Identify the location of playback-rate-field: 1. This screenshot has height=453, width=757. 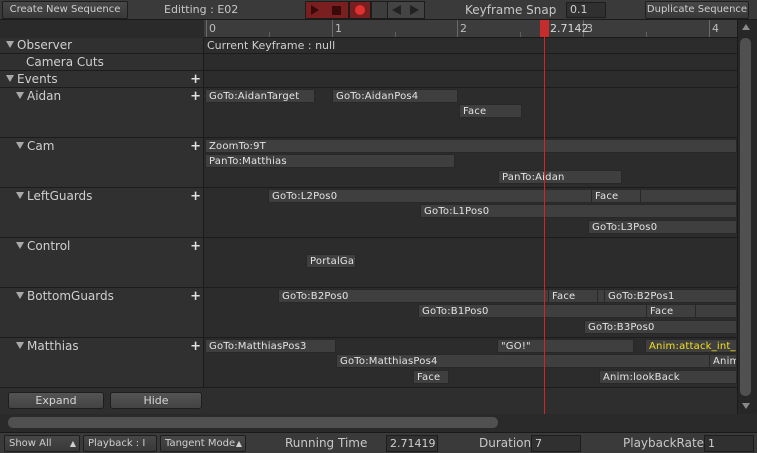
(729, 443).